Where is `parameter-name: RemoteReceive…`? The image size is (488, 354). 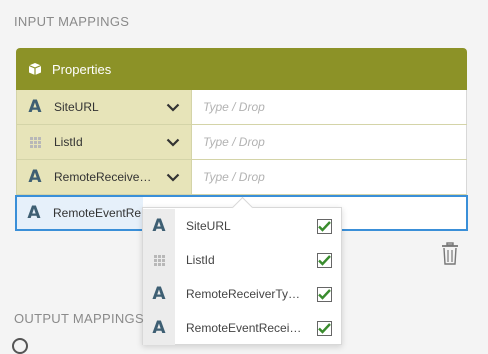
parameter-name: RemoteReceive… is located at coordinates (103, 177).